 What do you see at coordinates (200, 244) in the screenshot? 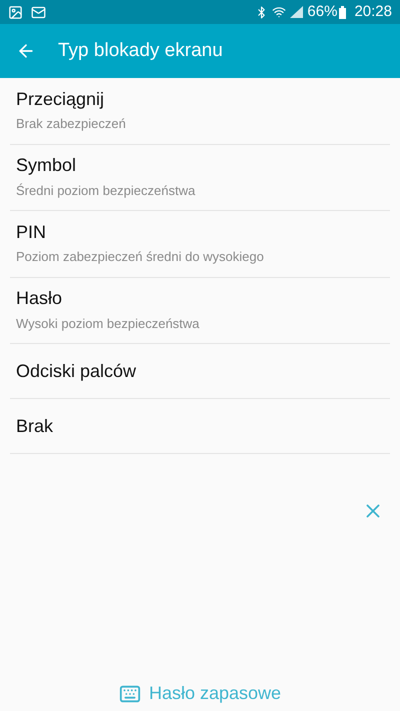
I see `lock-option: PIN Poziom zabezpieczeń średni do wysokiego` at bounding box center [200, 244].